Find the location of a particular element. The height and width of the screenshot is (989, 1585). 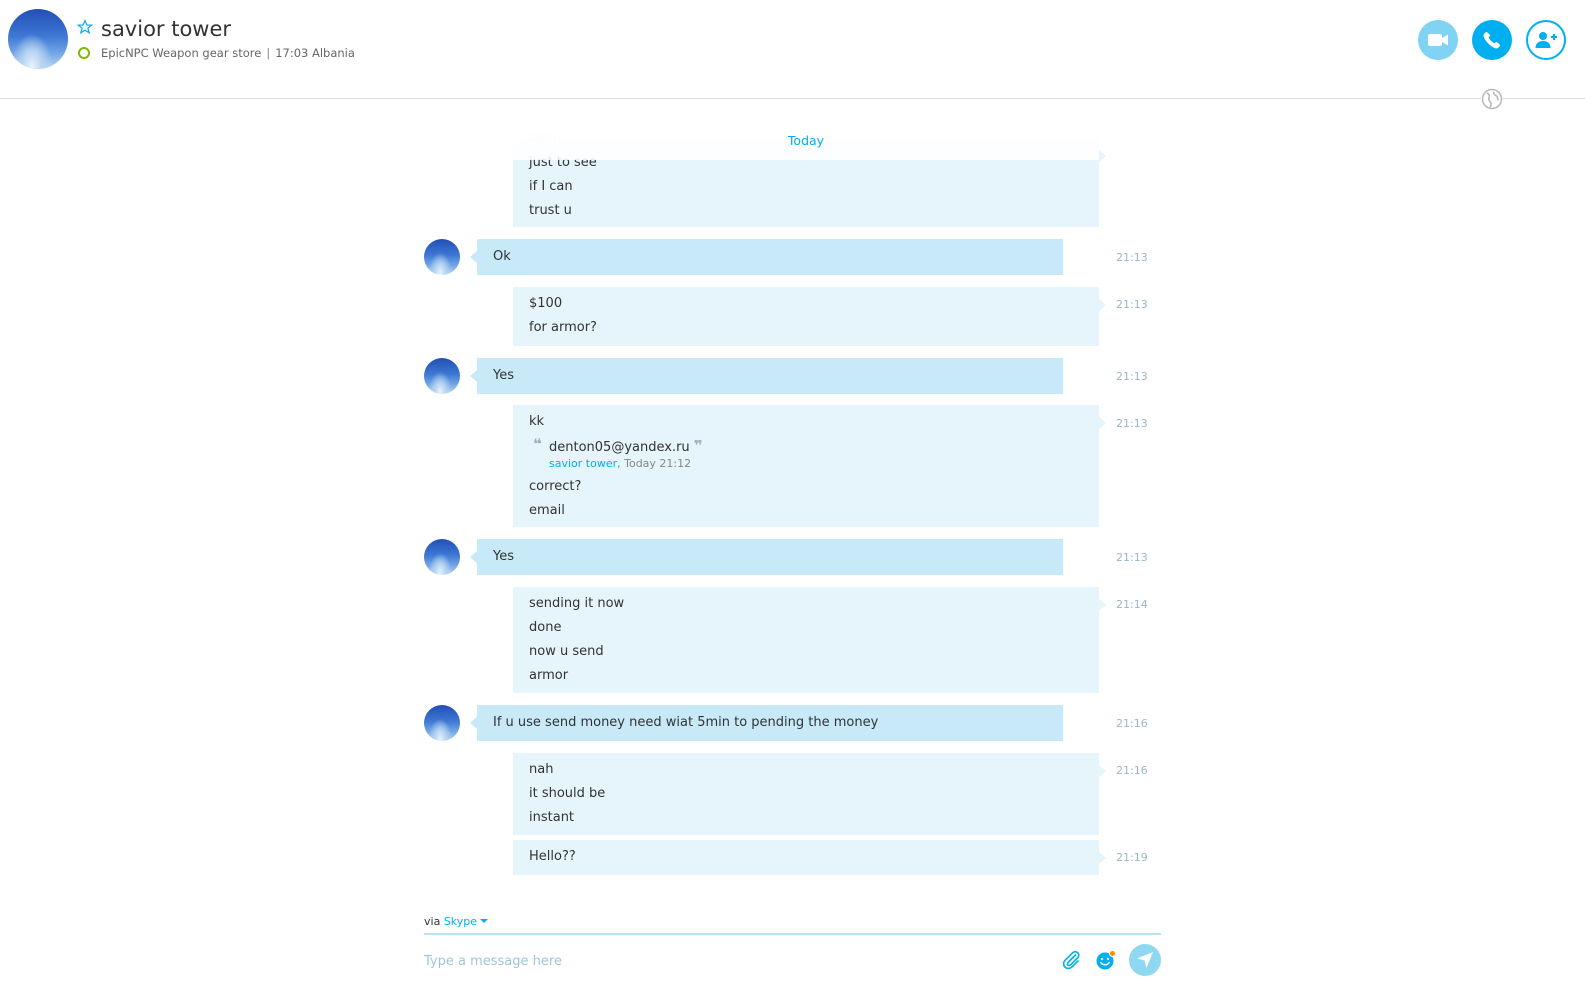

send-icon is located at coordinates (1145, 960).